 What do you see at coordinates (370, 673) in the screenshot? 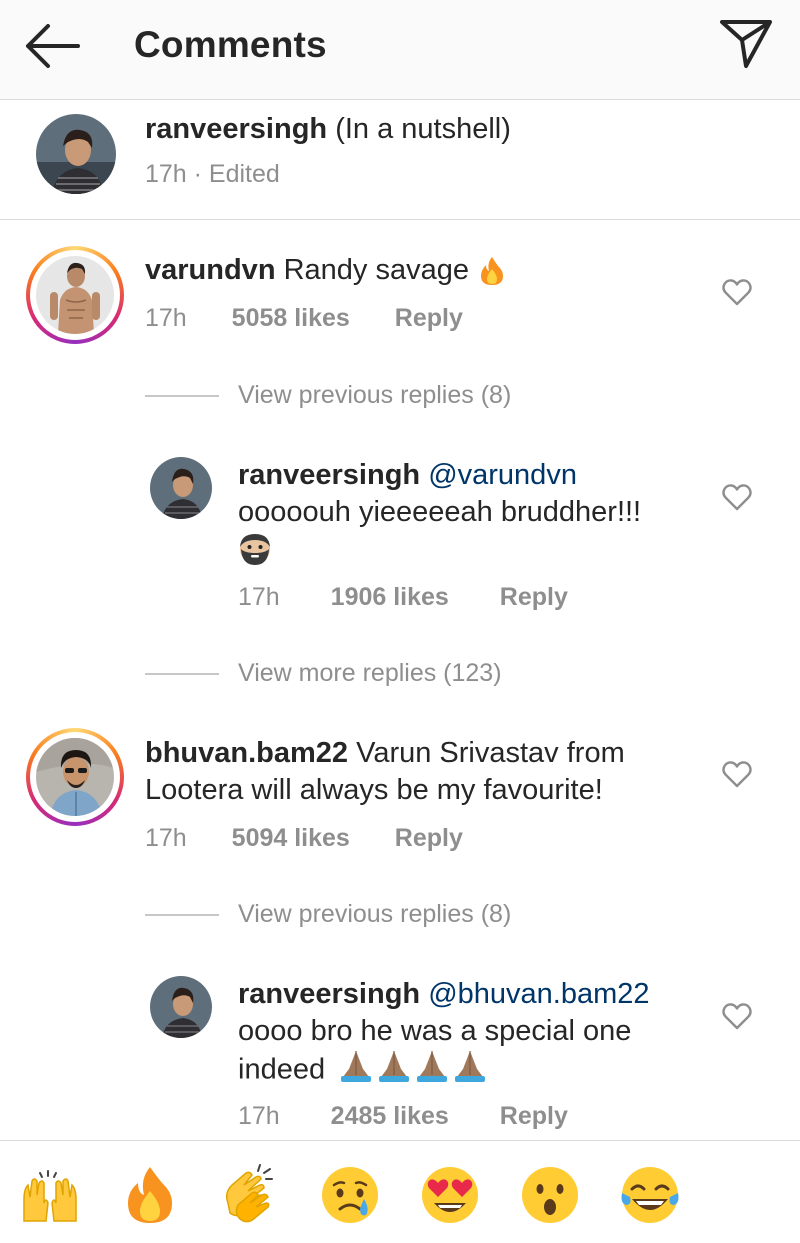
I see `view-more-label: View more replies (123)` at bounding box center [370, 673].